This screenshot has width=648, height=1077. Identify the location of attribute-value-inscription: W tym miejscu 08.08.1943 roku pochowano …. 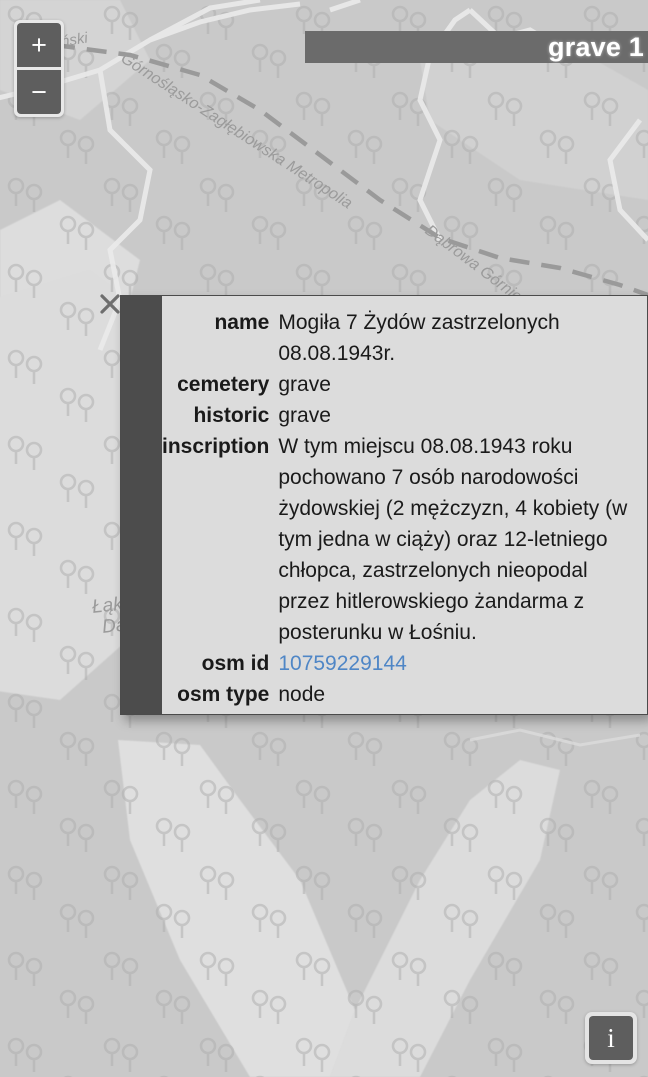
(453, 539).